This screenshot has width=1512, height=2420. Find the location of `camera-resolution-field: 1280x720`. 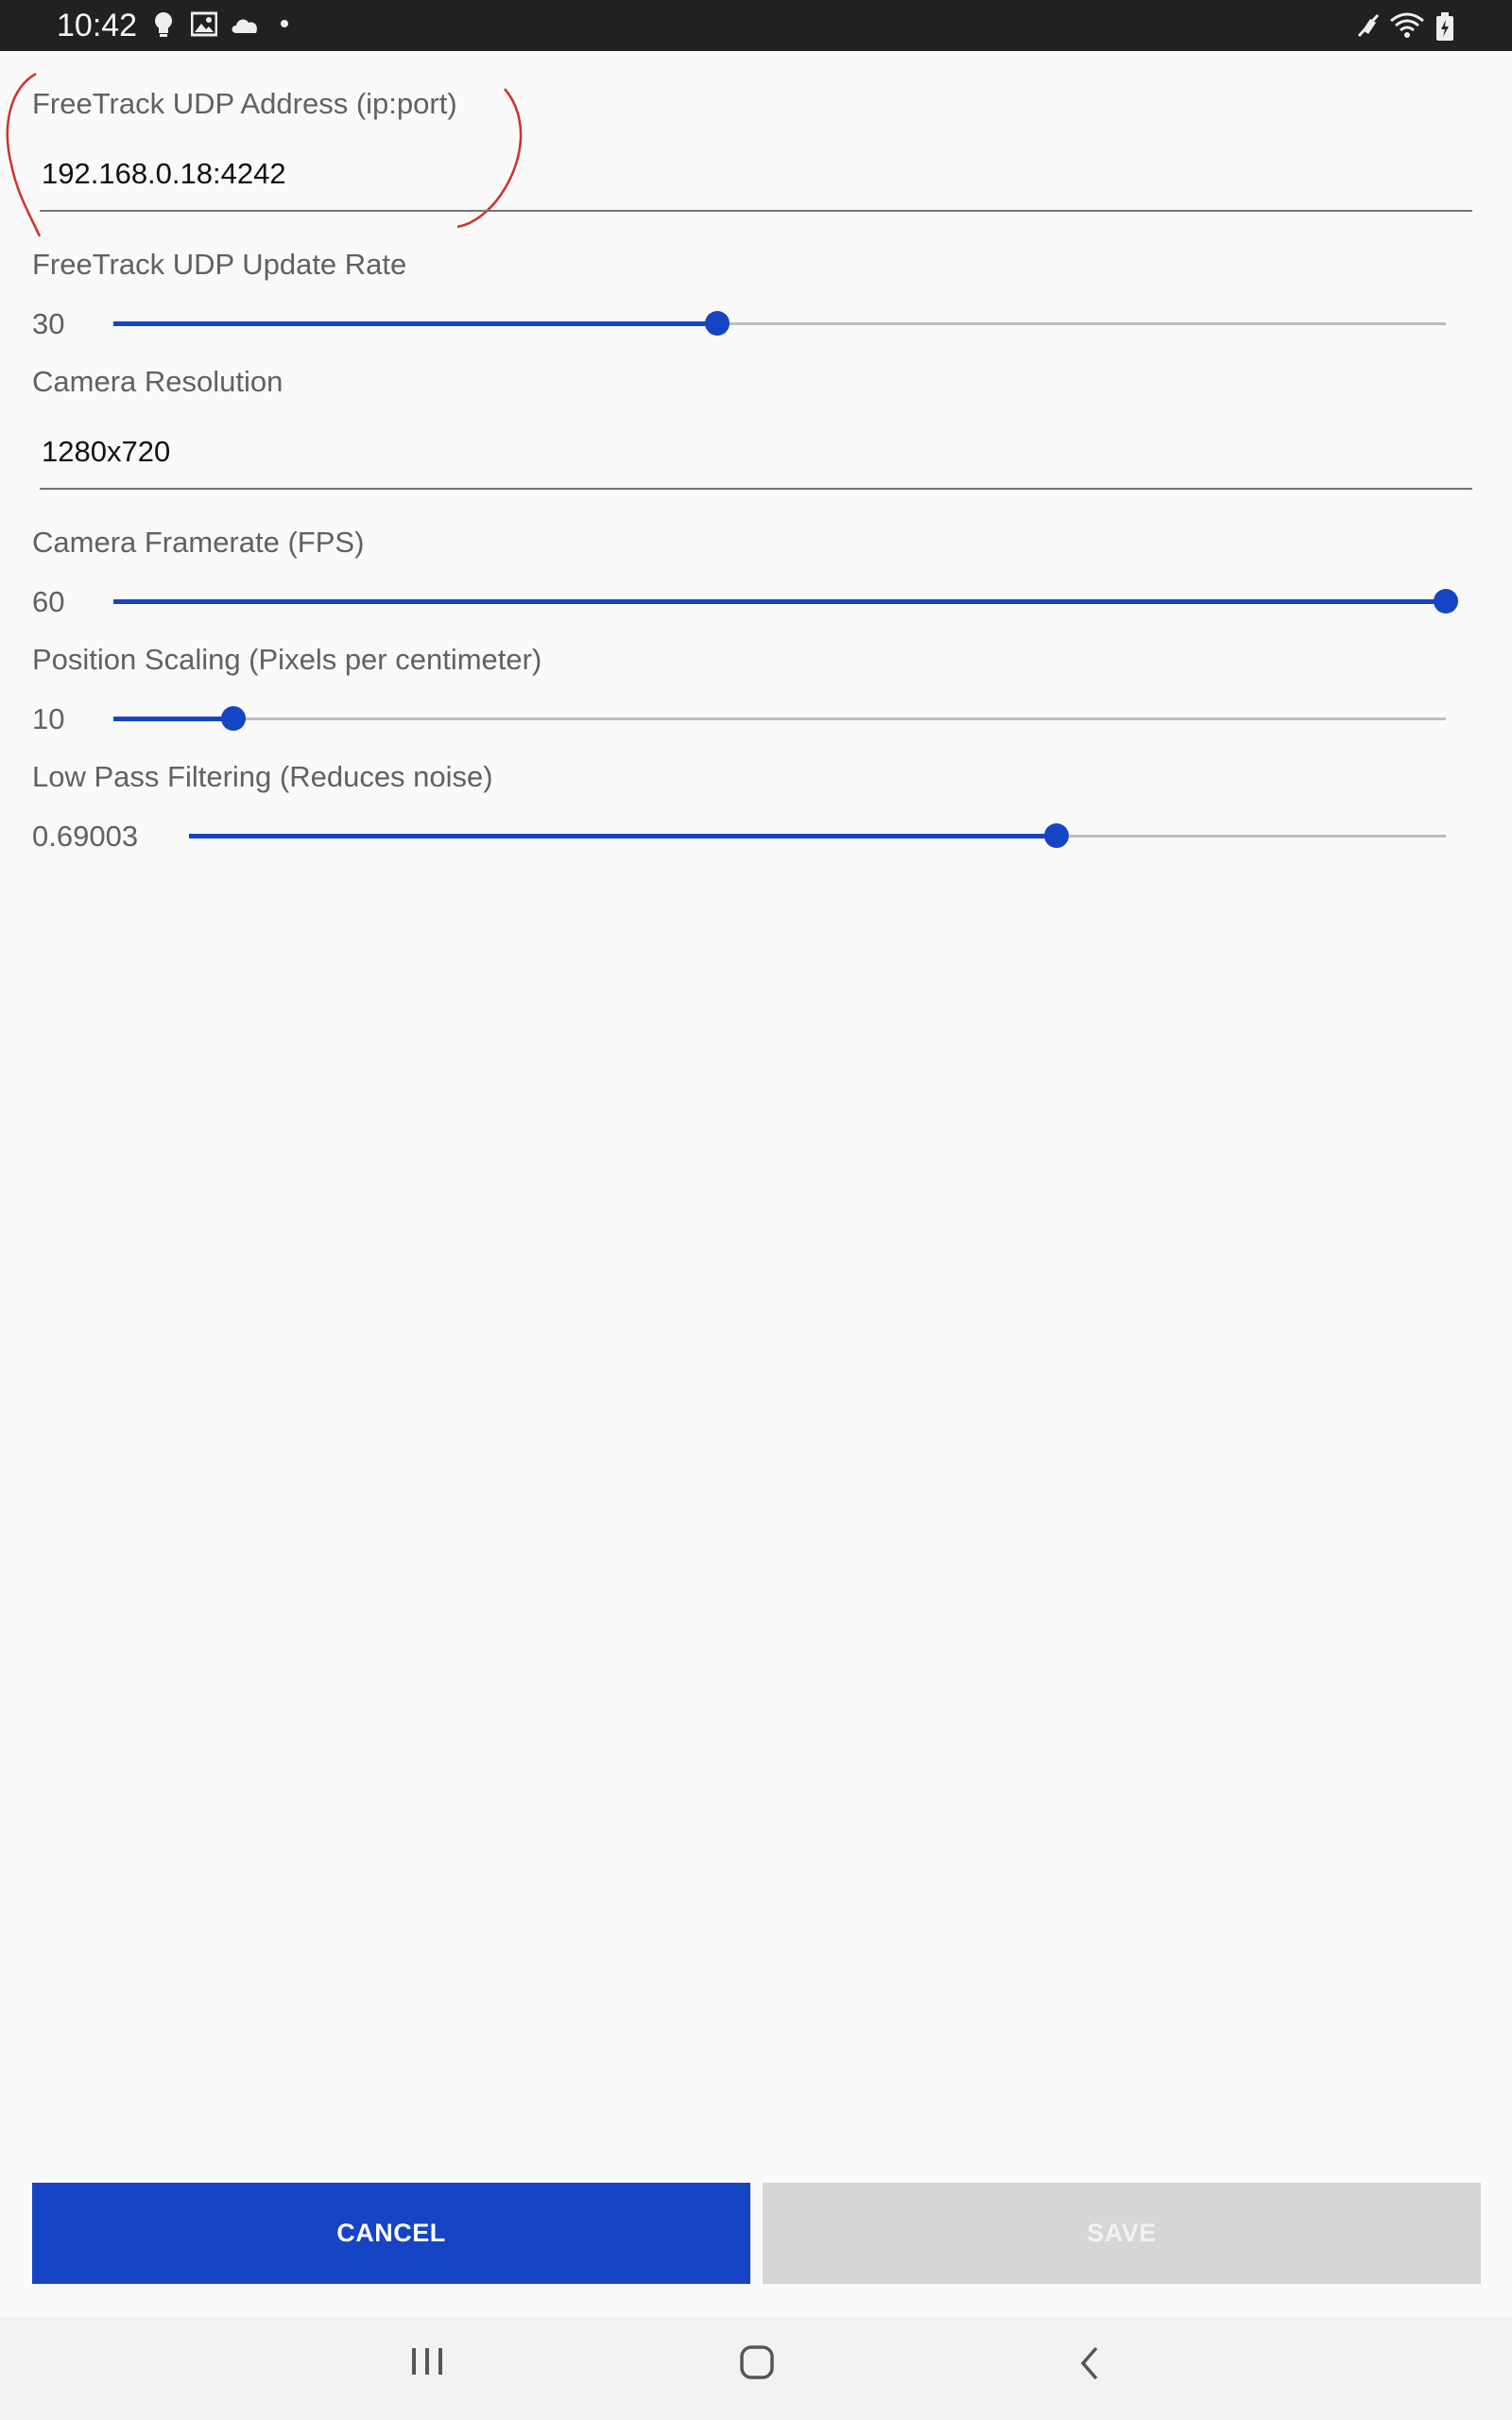

camera-resolution-field: 1280x720 is located at coordinates (756, 456).